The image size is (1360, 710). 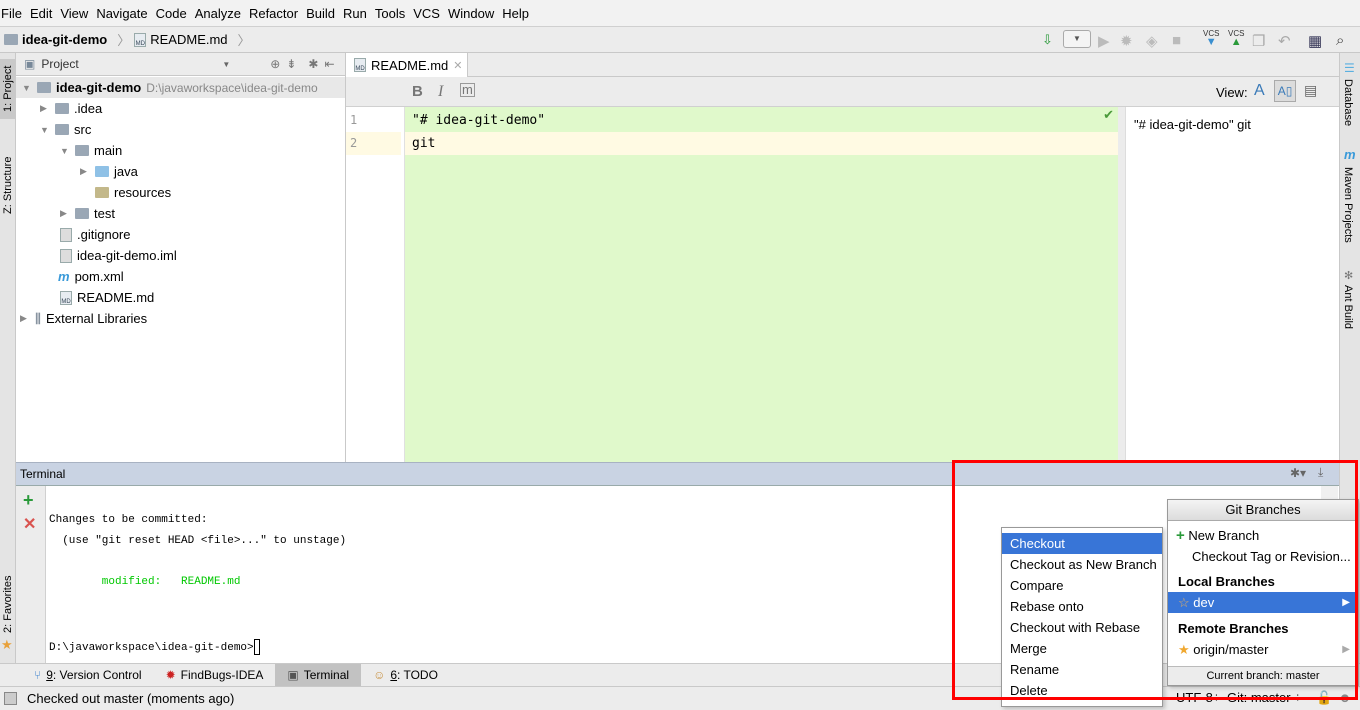 I want to click on menu-run: Run, so click(x=357, y=13).